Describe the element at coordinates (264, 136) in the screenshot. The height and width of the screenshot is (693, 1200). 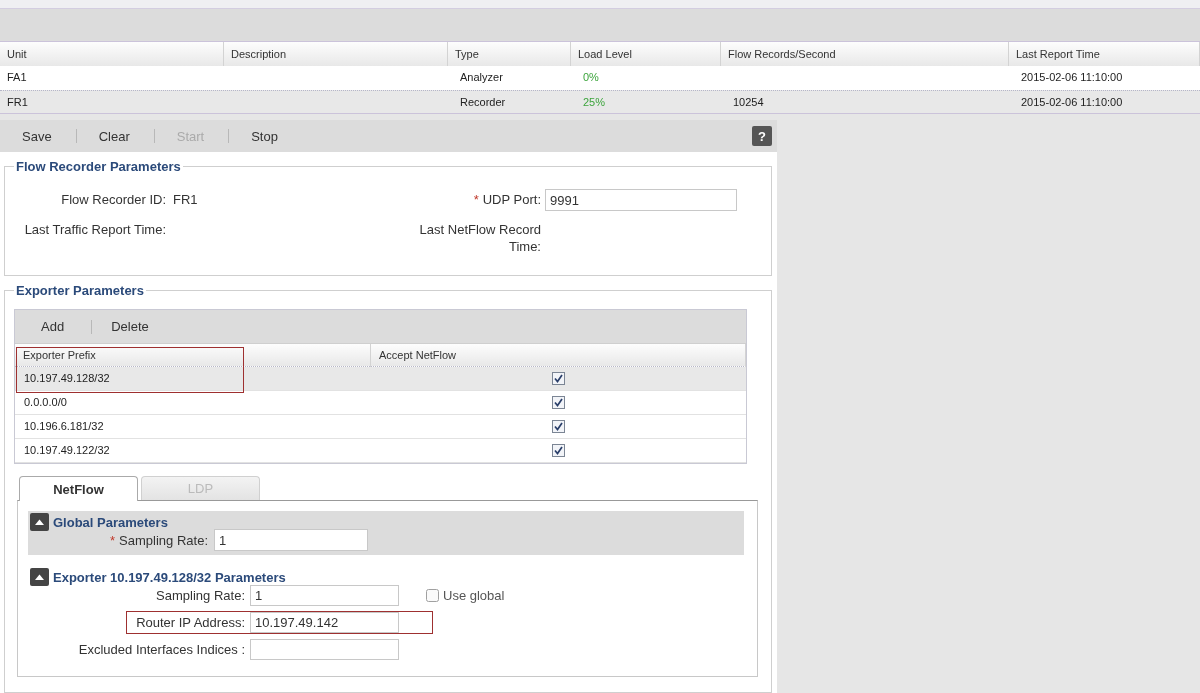
I see `toolbar-button: Stop` at that location.